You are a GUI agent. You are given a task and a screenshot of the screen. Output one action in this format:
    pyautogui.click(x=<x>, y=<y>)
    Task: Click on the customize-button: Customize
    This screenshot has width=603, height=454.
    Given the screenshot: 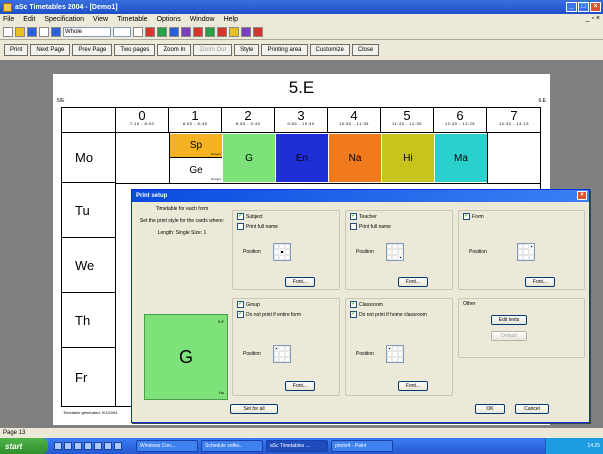 What is the action you would take?
    pyautogui.click(x=329, y=50)
    